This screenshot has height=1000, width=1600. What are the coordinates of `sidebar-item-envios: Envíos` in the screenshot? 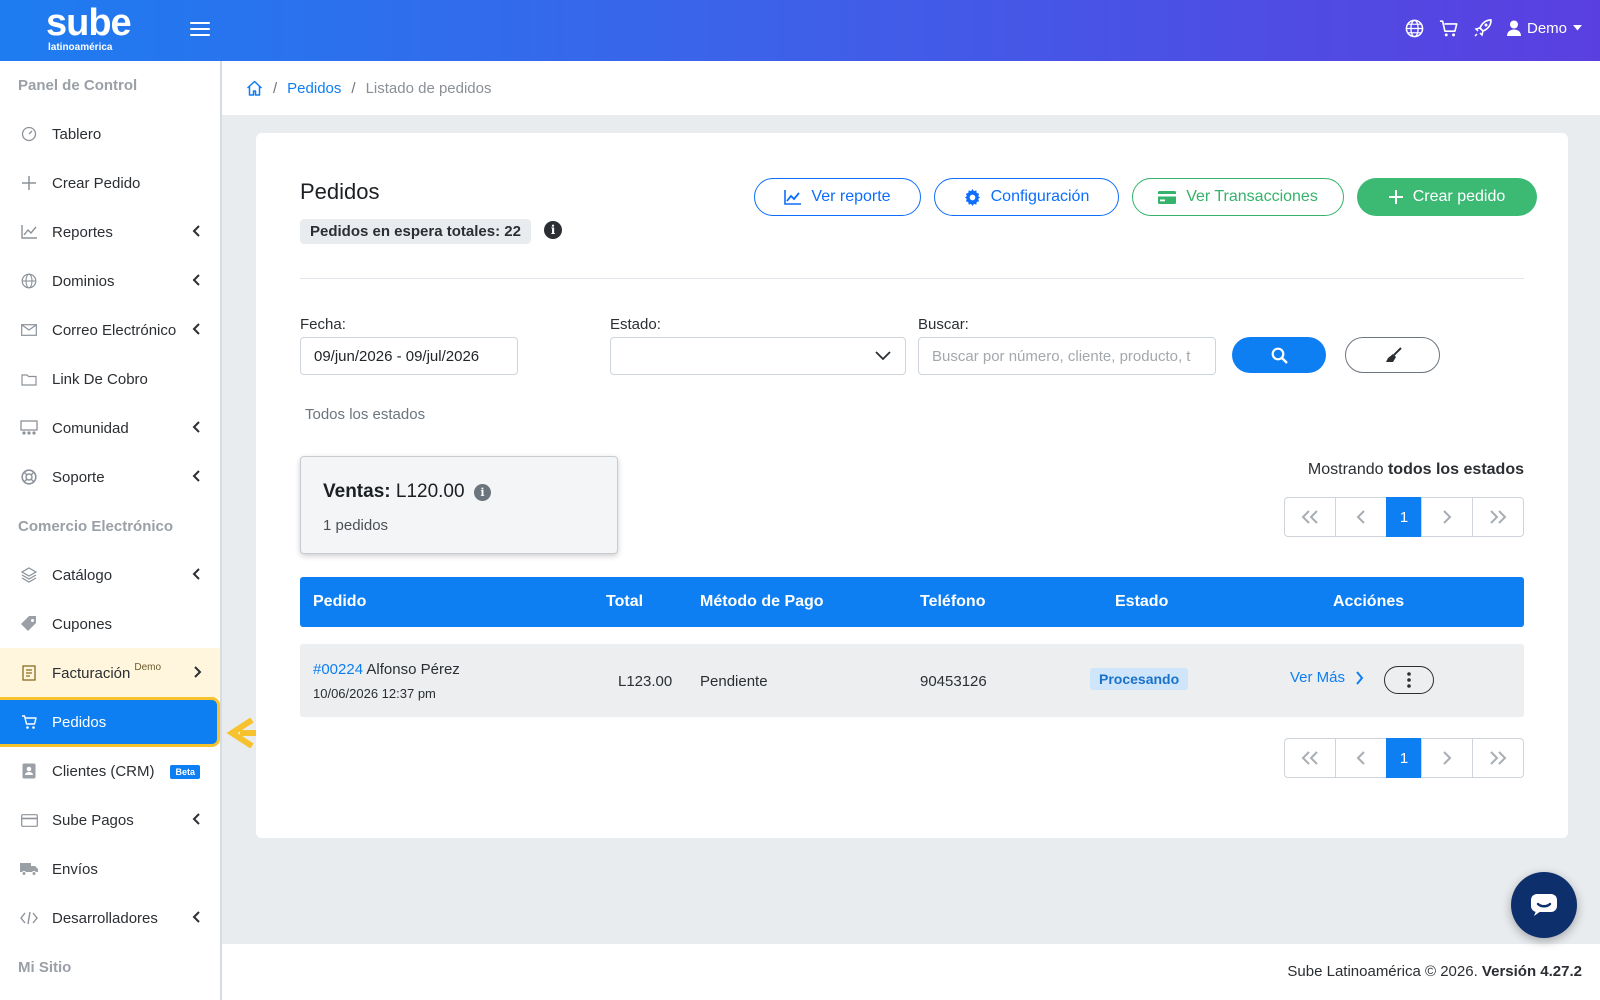 It's located at (110, 869).